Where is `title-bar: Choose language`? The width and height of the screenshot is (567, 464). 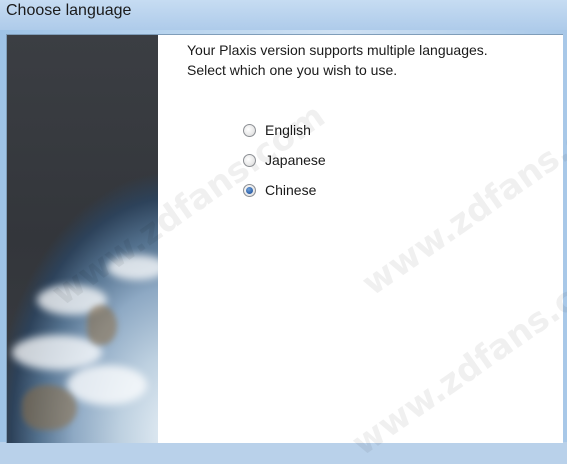 title-bar: Choose language is located at coordinates (283, 15).